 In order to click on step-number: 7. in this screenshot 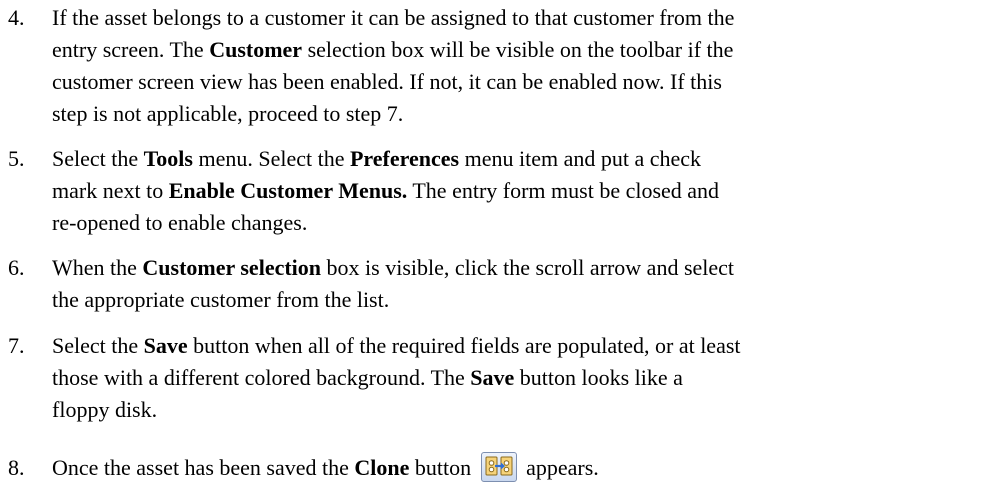, I will do `click(16, 345)`.